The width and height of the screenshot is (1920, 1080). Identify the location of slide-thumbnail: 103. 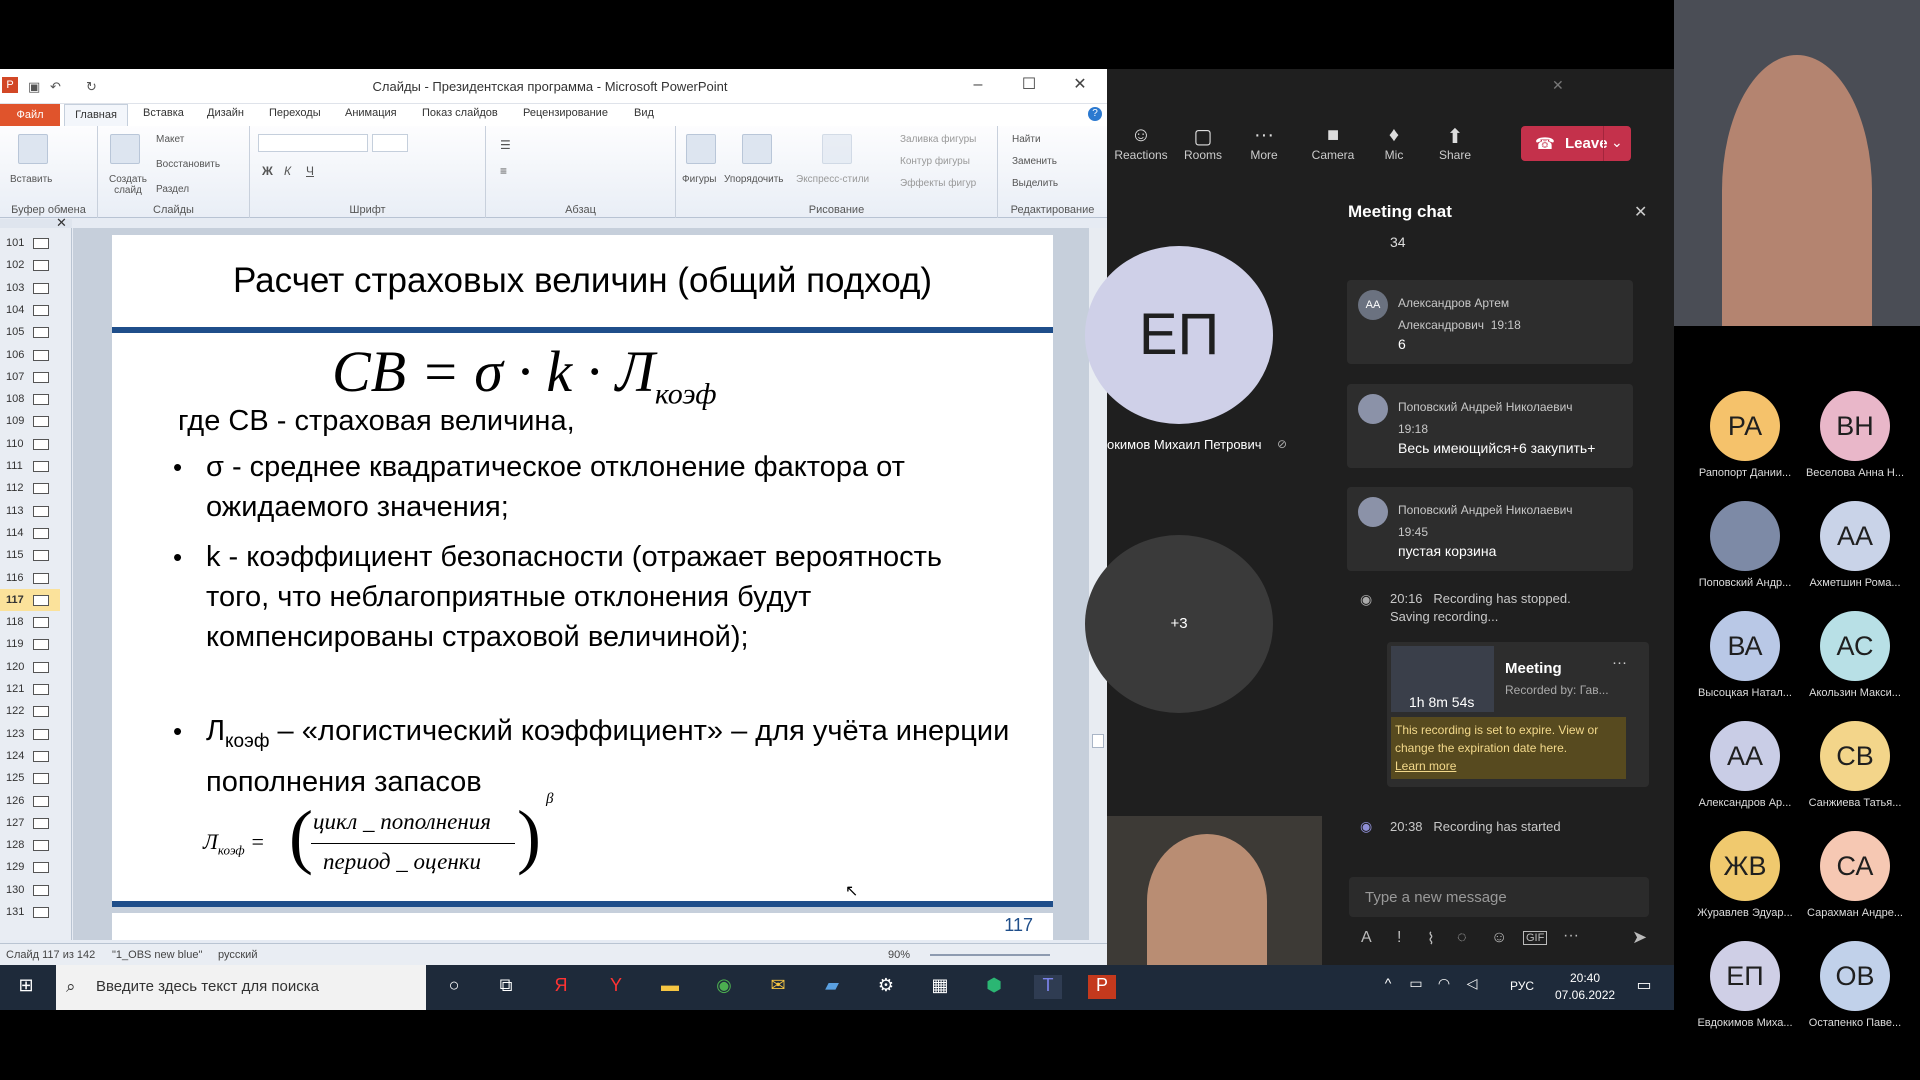
(30, 288).